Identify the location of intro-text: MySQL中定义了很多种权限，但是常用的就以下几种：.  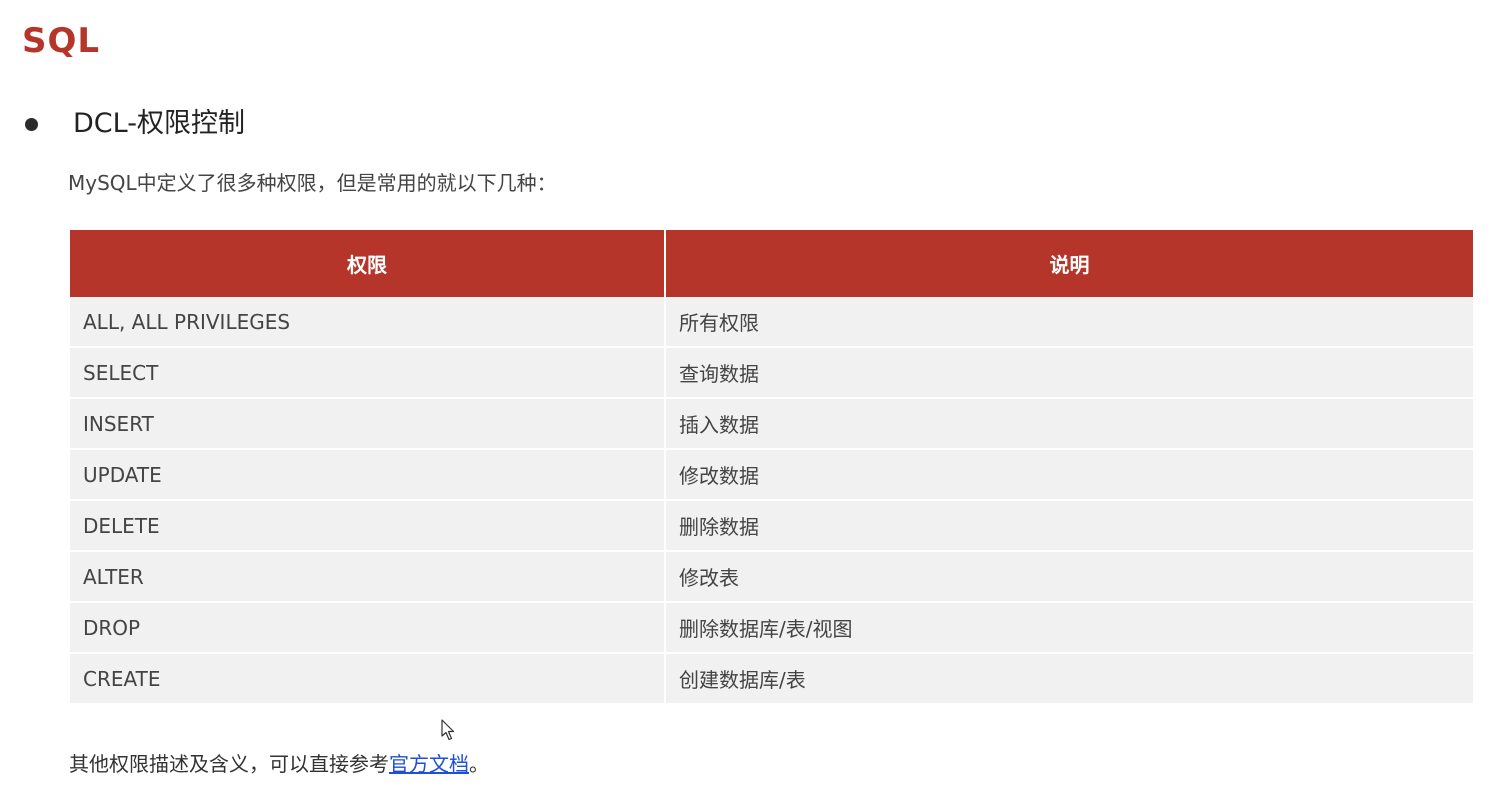
(312, 183).